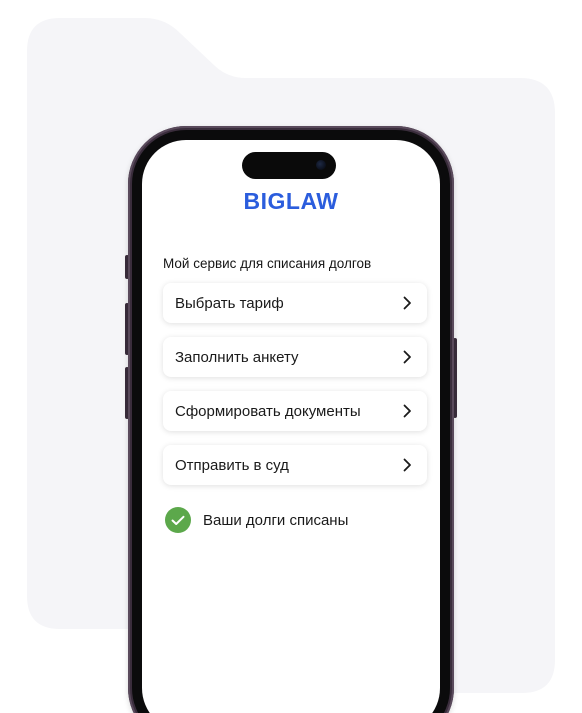 The image size is (582, 713). Describe the element at coordinates (276, 520) in the screenshot. I see `status-label: Ваши долги списаны` at that location.